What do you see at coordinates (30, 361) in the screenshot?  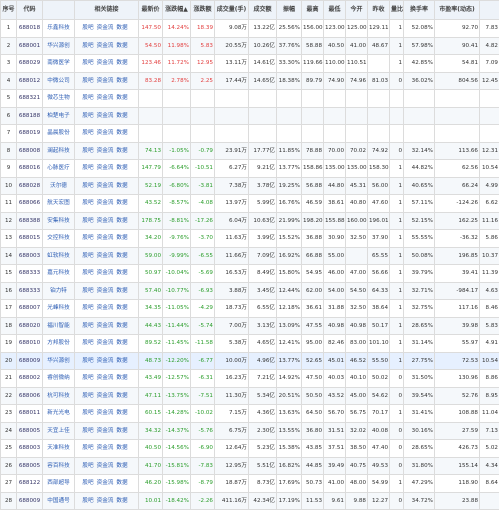 I see `stock-code: 688009` at bounding box center [30, 361].